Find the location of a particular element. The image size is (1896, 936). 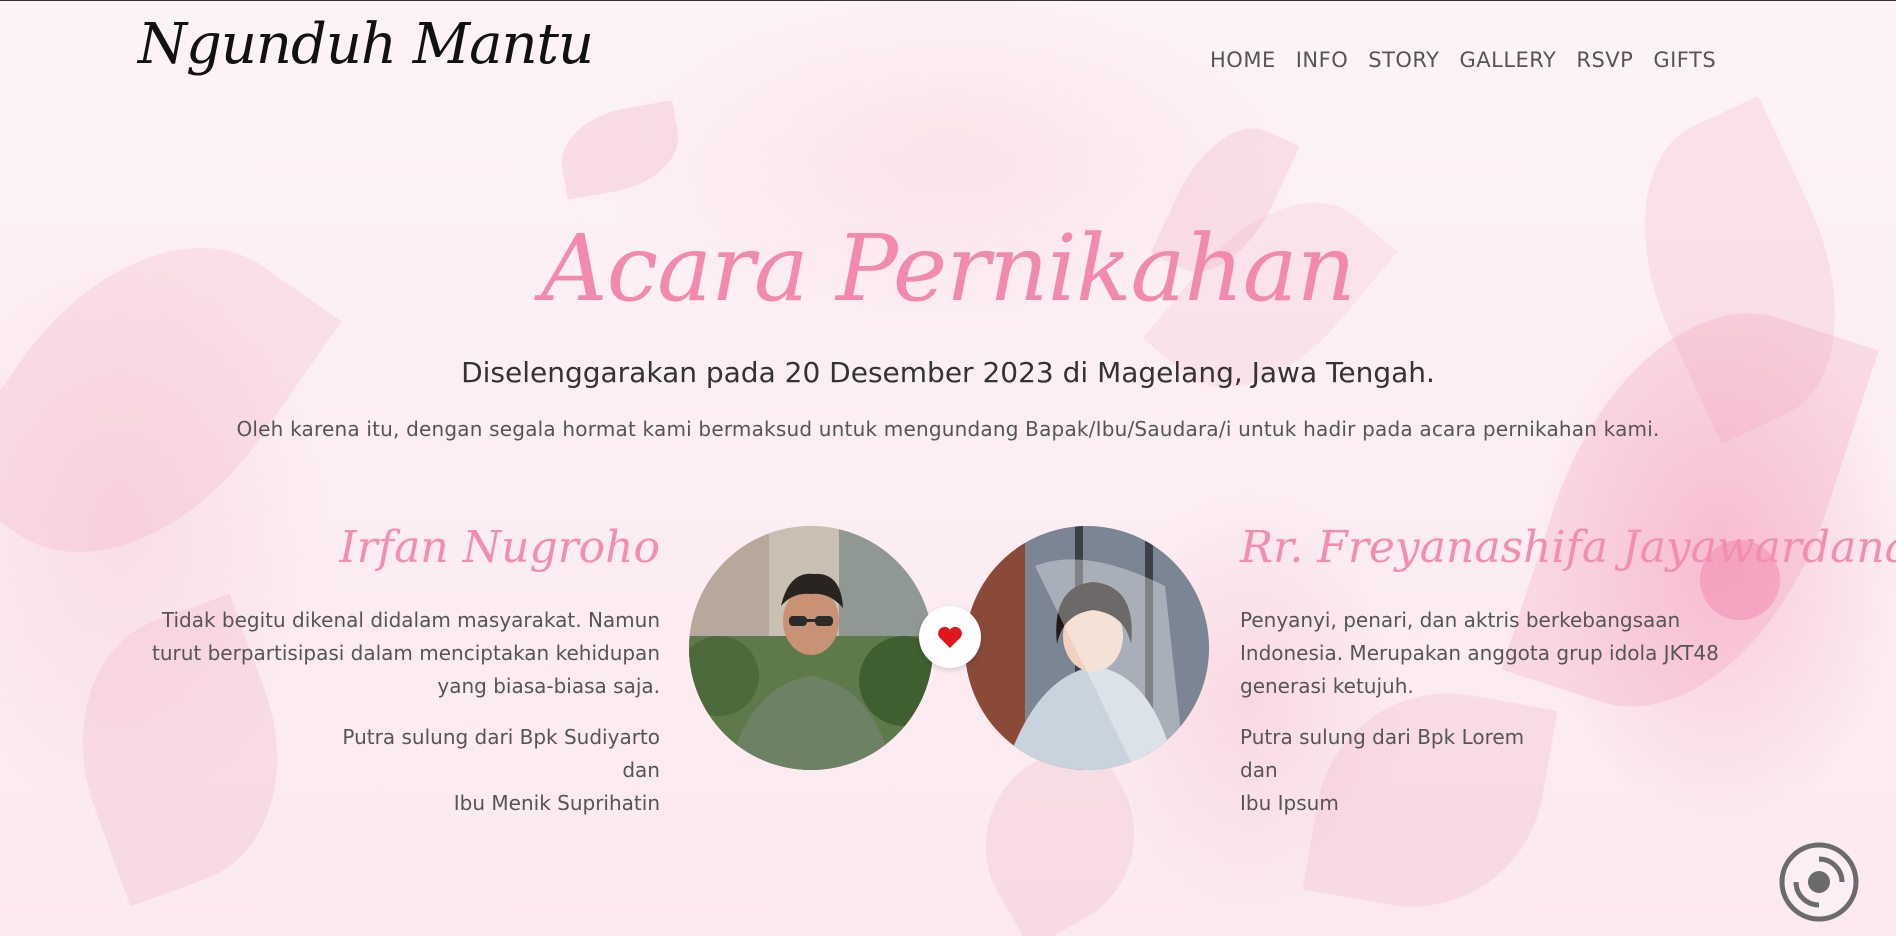

nav-gifts: GIFTS is located at coordinates (1684, 60).